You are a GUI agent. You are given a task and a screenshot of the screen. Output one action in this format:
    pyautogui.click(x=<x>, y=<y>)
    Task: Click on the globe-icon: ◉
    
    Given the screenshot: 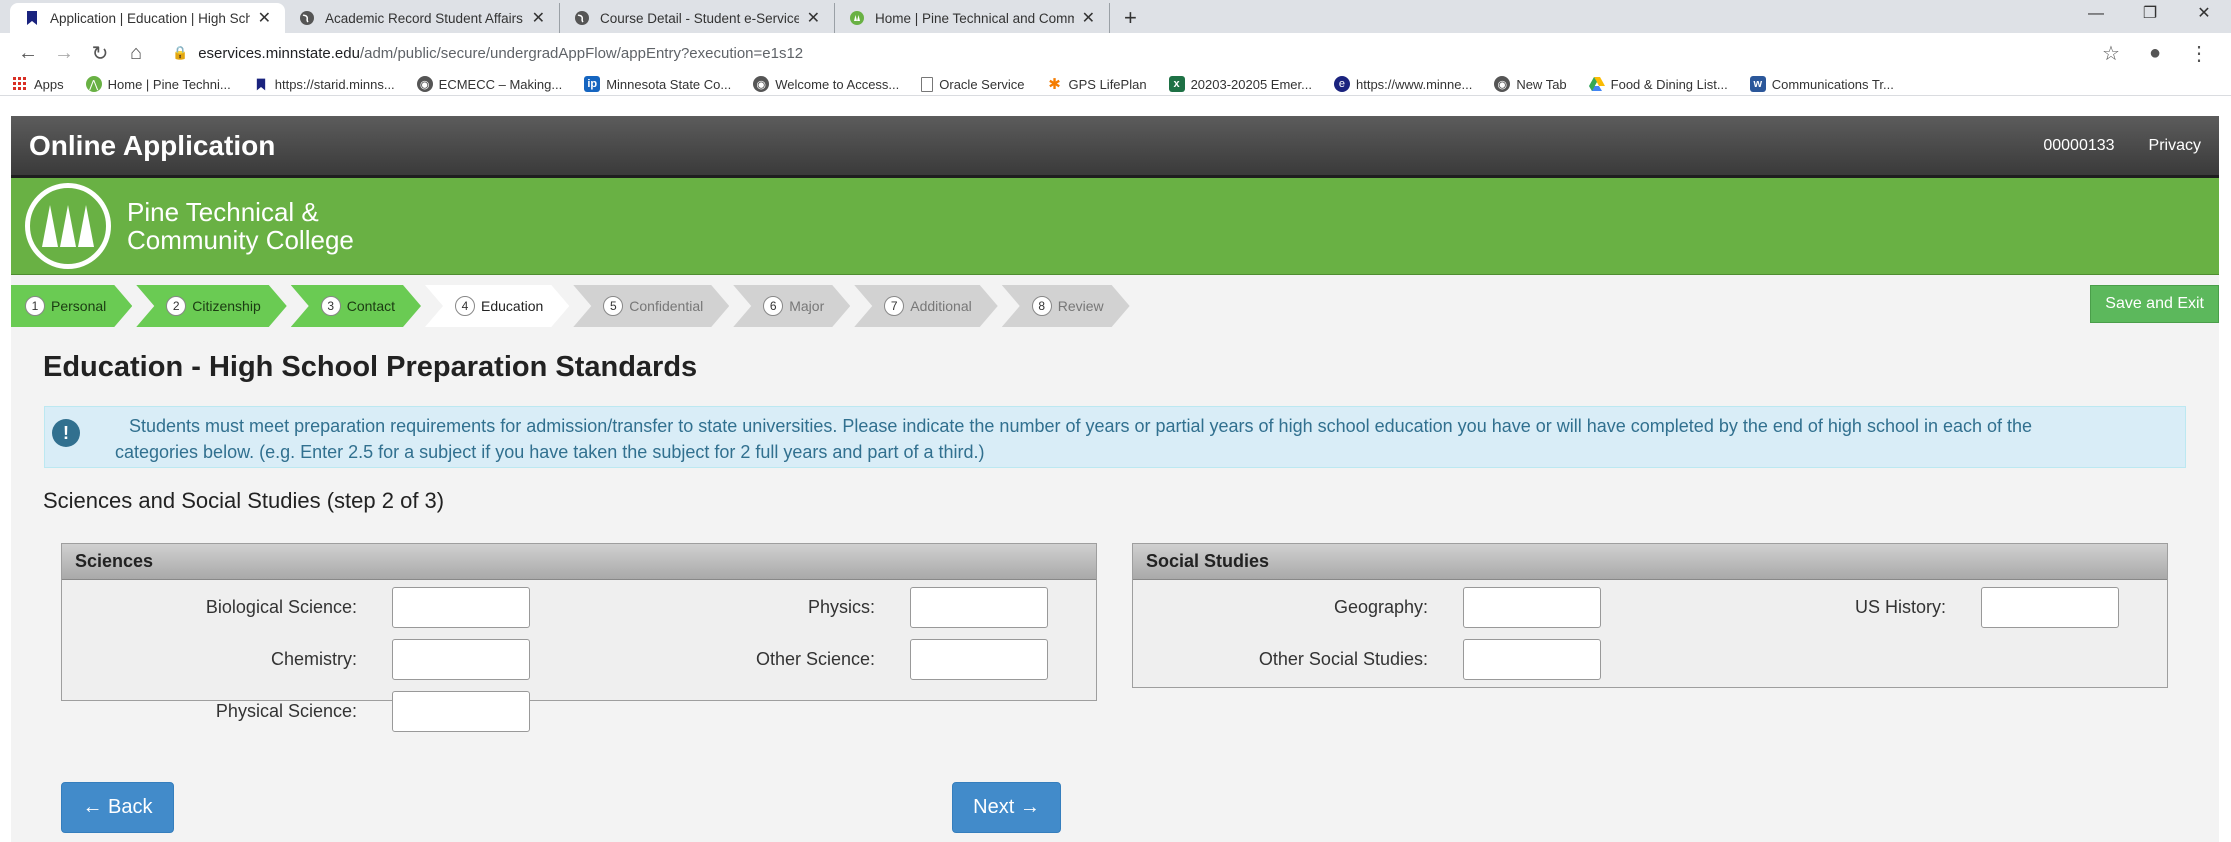 What is the action you would take?
    pyautogui.click(x=424, y=84)
    